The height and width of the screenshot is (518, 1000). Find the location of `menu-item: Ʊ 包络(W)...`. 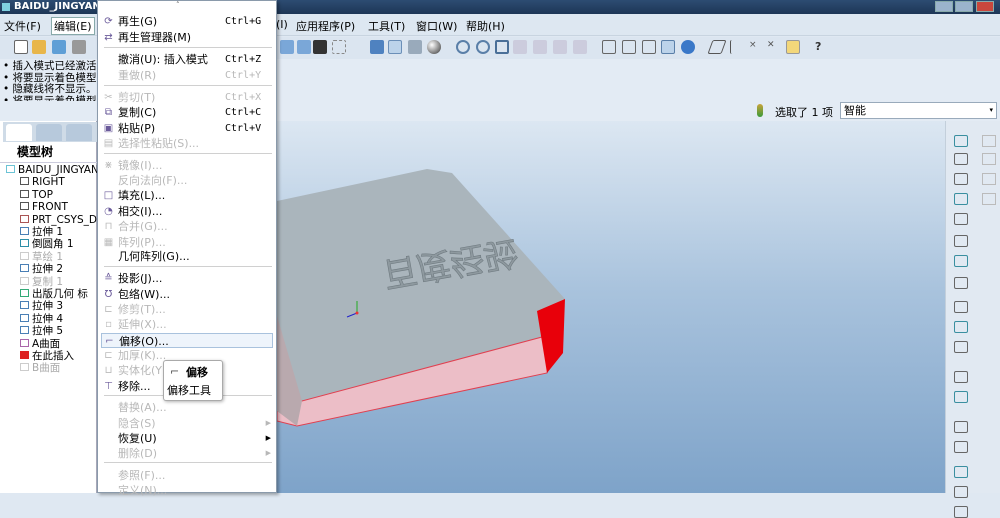

menu-item: Ʊ 包络(W)... is located at coordinates (187, 294).